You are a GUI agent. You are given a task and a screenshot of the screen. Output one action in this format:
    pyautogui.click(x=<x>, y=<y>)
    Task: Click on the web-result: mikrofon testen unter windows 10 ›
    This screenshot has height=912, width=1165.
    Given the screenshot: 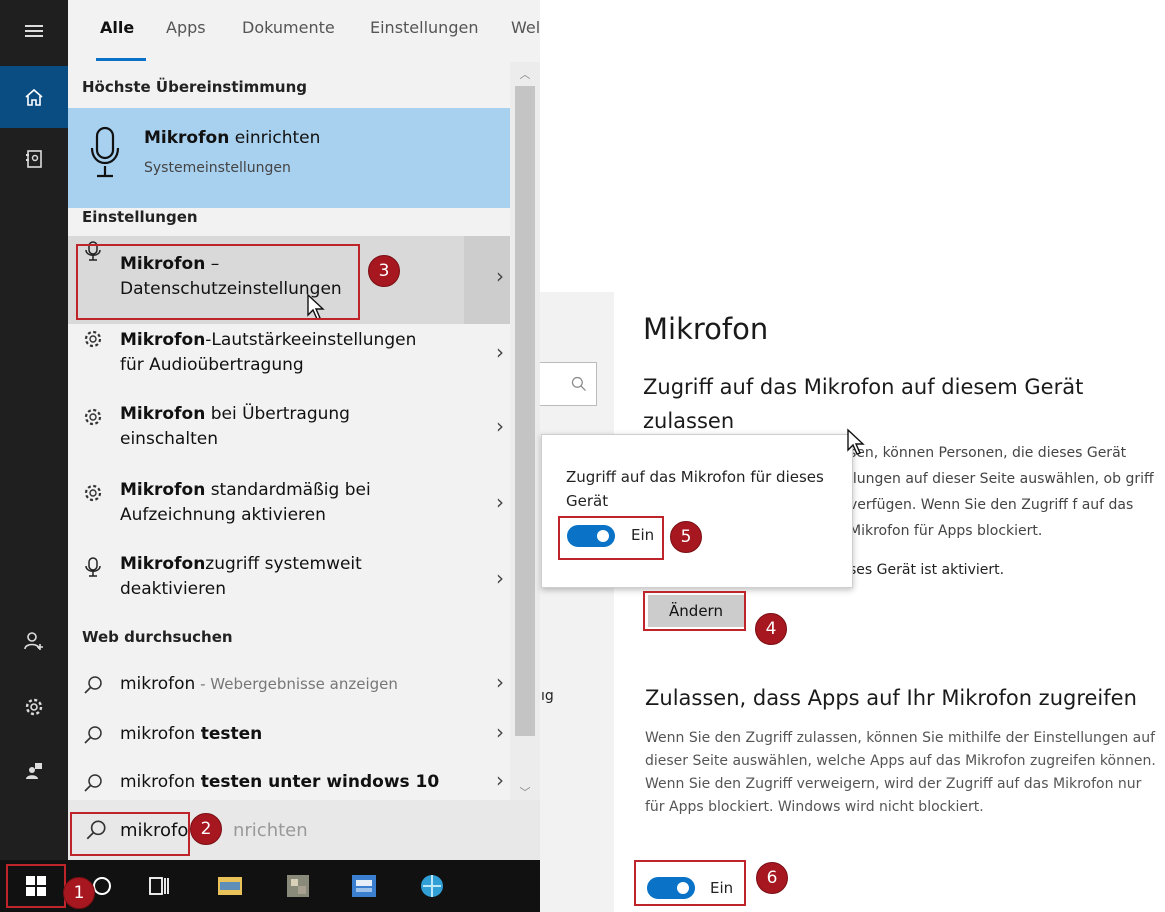 What is the action you would take?
    pyautogui.click(x=304, y=783)
    